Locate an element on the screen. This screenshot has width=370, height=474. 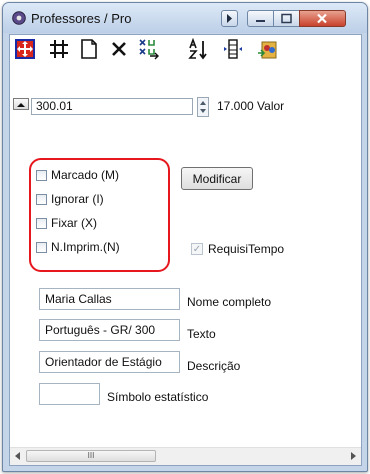
record-nav-up-button is located at coordinates (21, 104).